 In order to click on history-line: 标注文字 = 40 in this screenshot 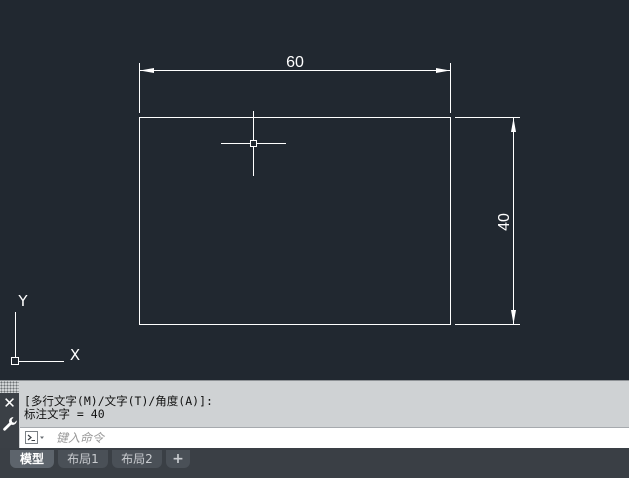, I will do `click(64, 414)`.